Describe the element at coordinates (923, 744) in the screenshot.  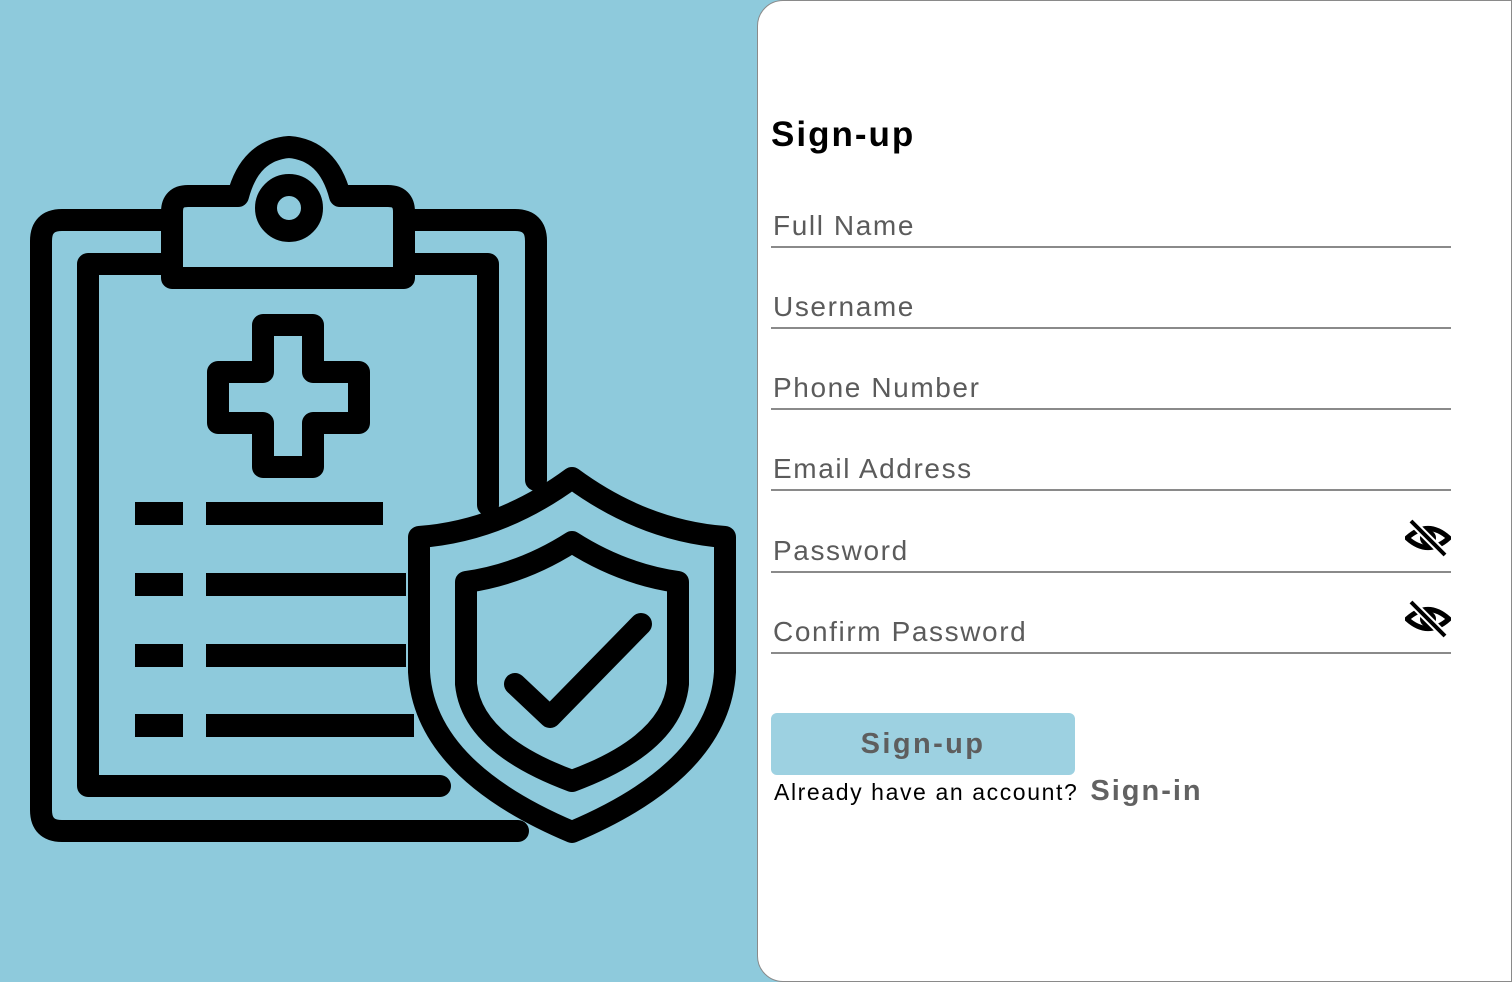
I see `signup-button: Sign-up` at that location.